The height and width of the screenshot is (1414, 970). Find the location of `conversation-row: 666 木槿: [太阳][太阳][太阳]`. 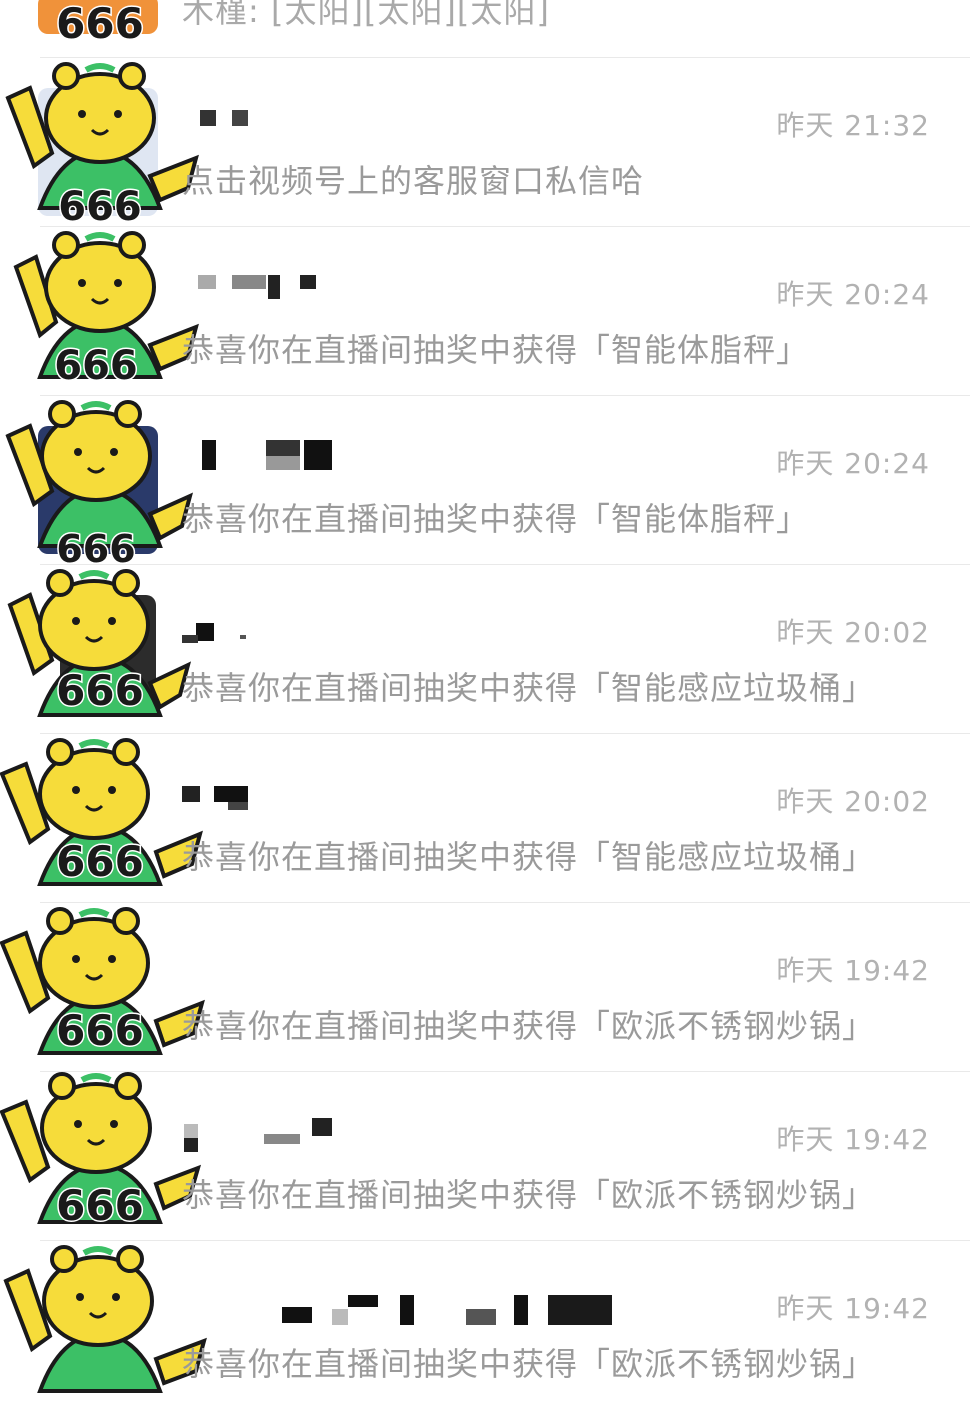

conversation-row: 666 木槿: [太阳][太阳][太阳] is located at coordinates (485, 29).